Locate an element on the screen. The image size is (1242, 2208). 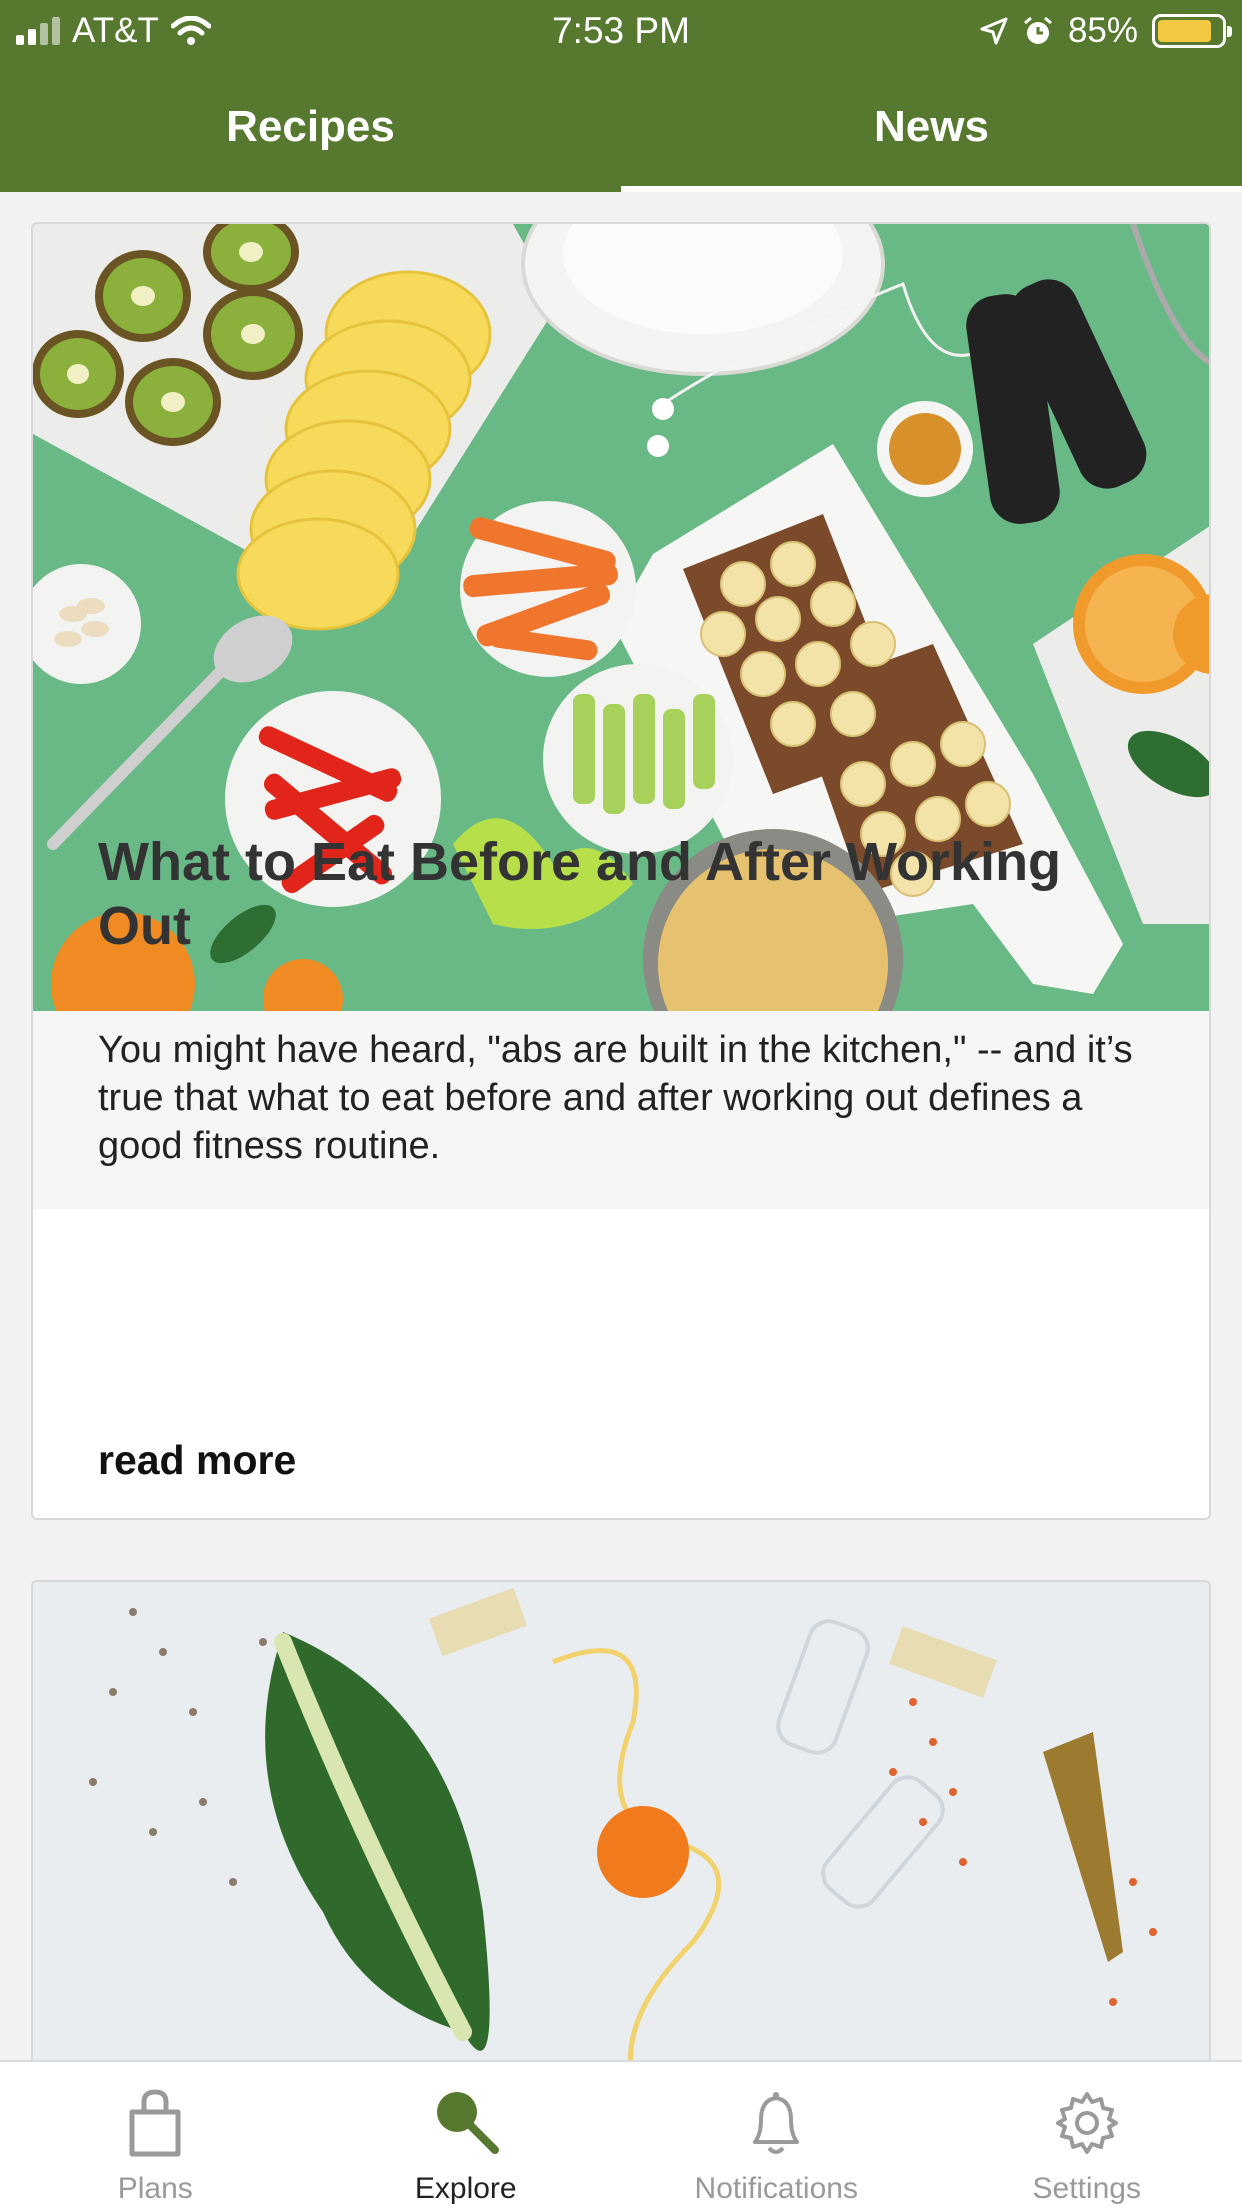
tab-explore: Explore is located at coordinates (466, 2135).